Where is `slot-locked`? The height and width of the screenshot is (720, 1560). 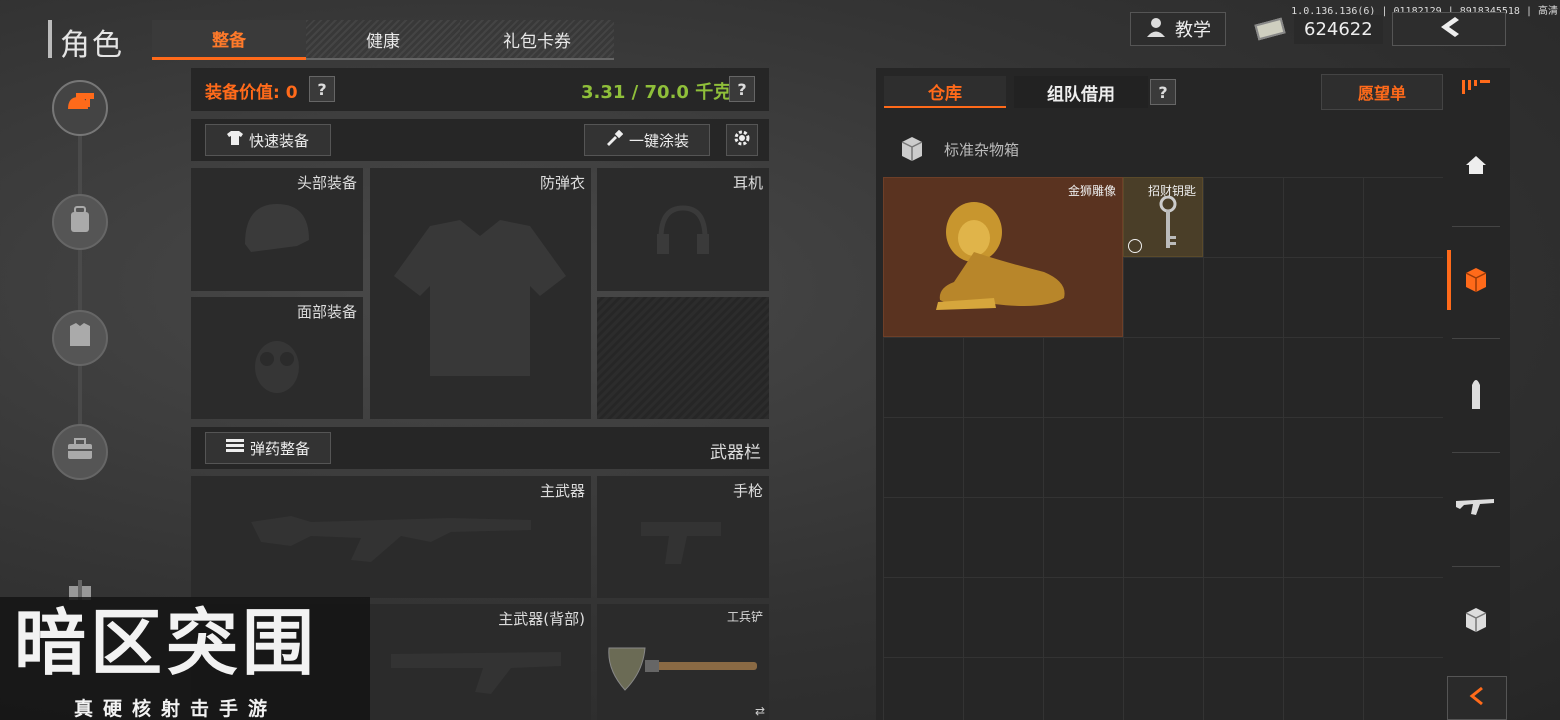 slot-locked is located at coordinates (683, 358).